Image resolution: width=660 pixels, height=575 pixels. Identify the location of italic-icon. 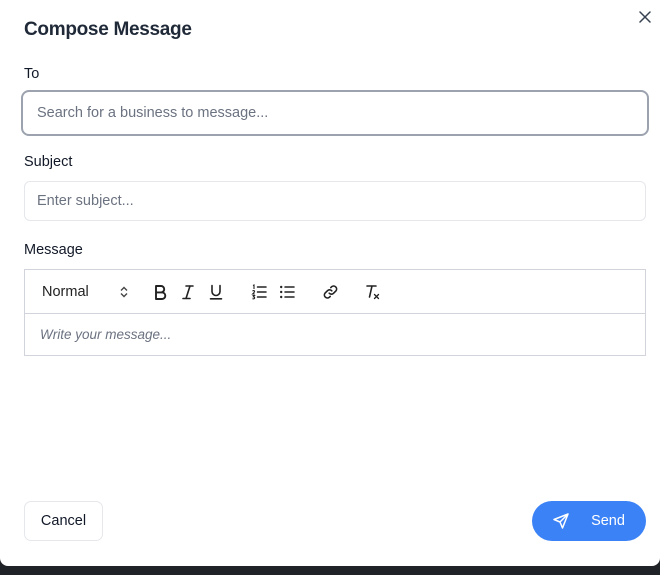
(188, 292).